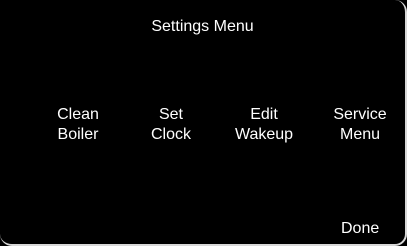 The image size is (407, 246). What do you see at coordinates (264, 134) in the screenshot?
I see `edit-wakeup-label-line2: Wakeup` at bounding box center [264, 134].